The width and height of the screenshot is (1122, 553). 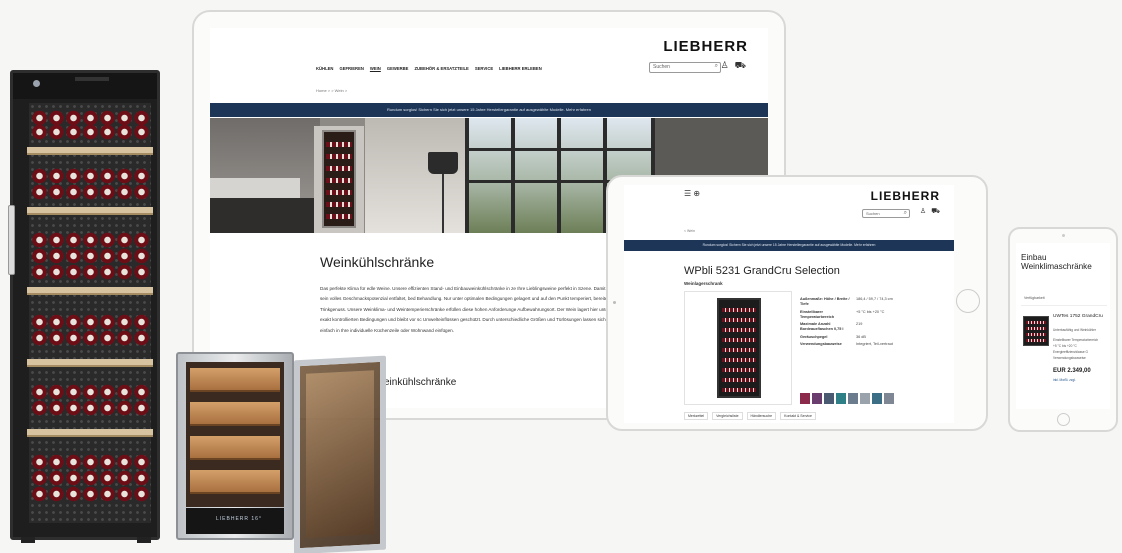 What do you see at coordinates (1056, 262) in the screenshot?
I see `page-title: Einbau Weinklimaschränke` at bounding box center [1056, 262].